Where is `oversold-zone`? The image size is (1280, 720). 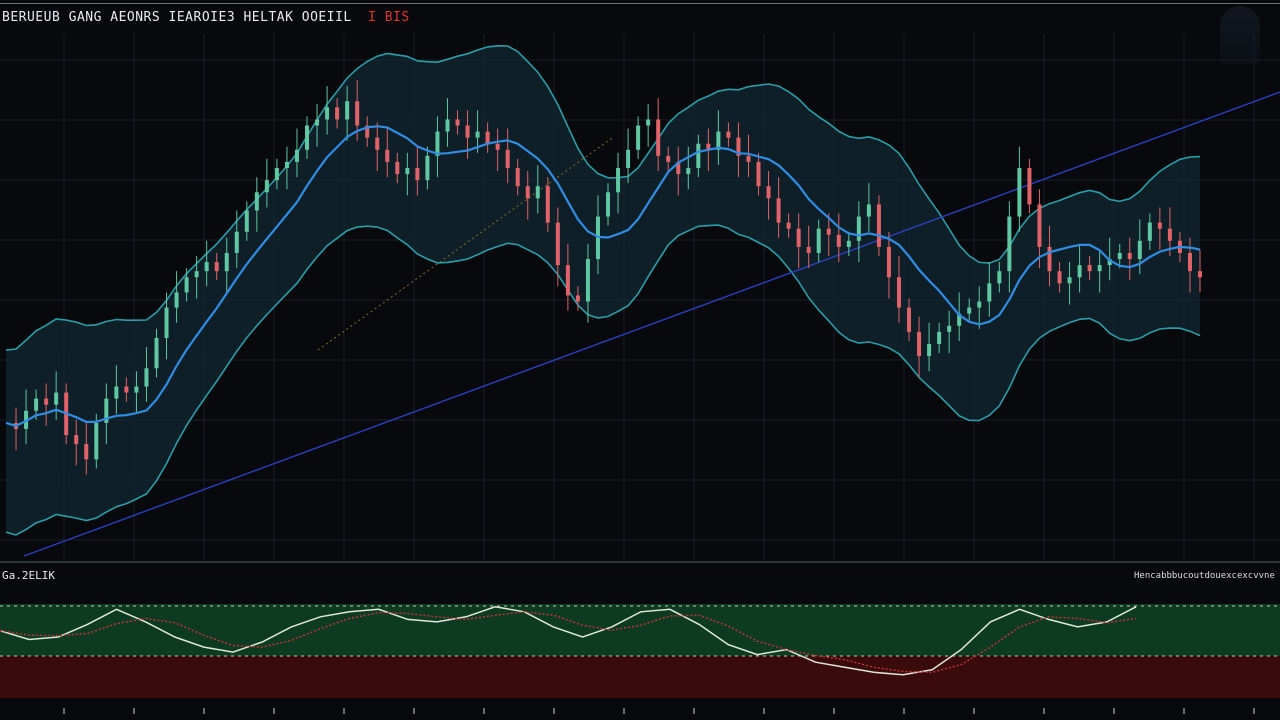
oversold-zone is located at coordinates (640, 677).